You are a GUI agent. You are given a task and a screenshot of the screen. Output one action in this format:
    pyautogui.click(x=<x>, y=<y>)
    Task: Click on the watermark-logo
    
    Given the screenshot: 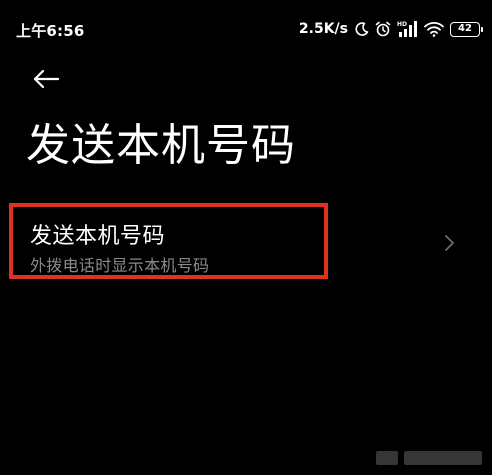 What is the action you would take?
    pyautogui.click(x=424, y=458)
    